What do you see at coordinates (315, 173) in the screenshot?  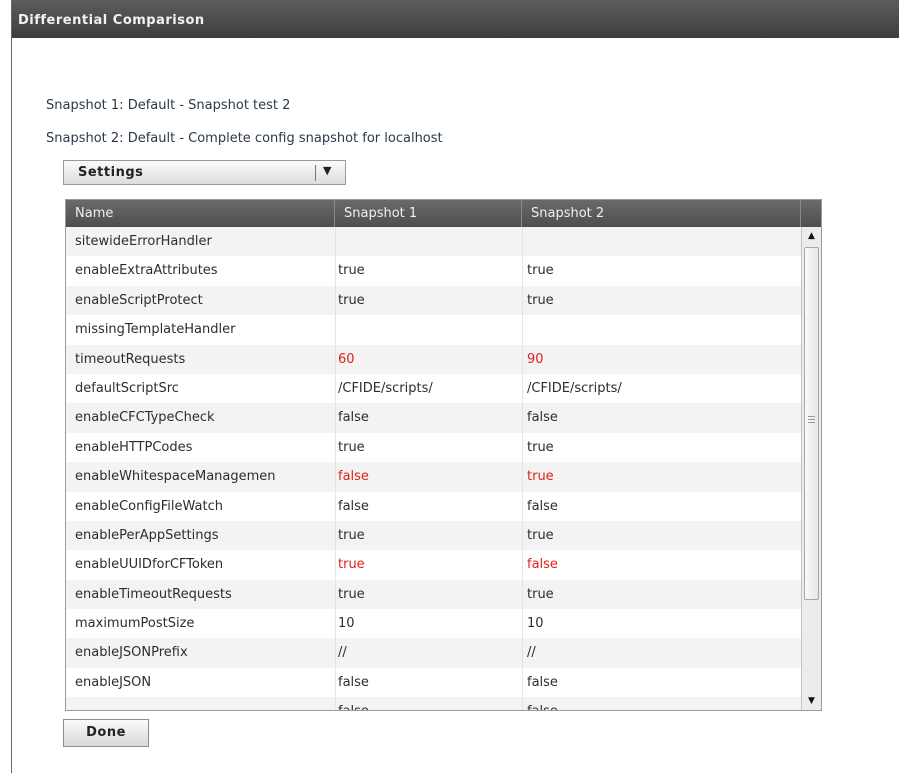 I see `dropdown-separator` at bounding box center [315, 173].